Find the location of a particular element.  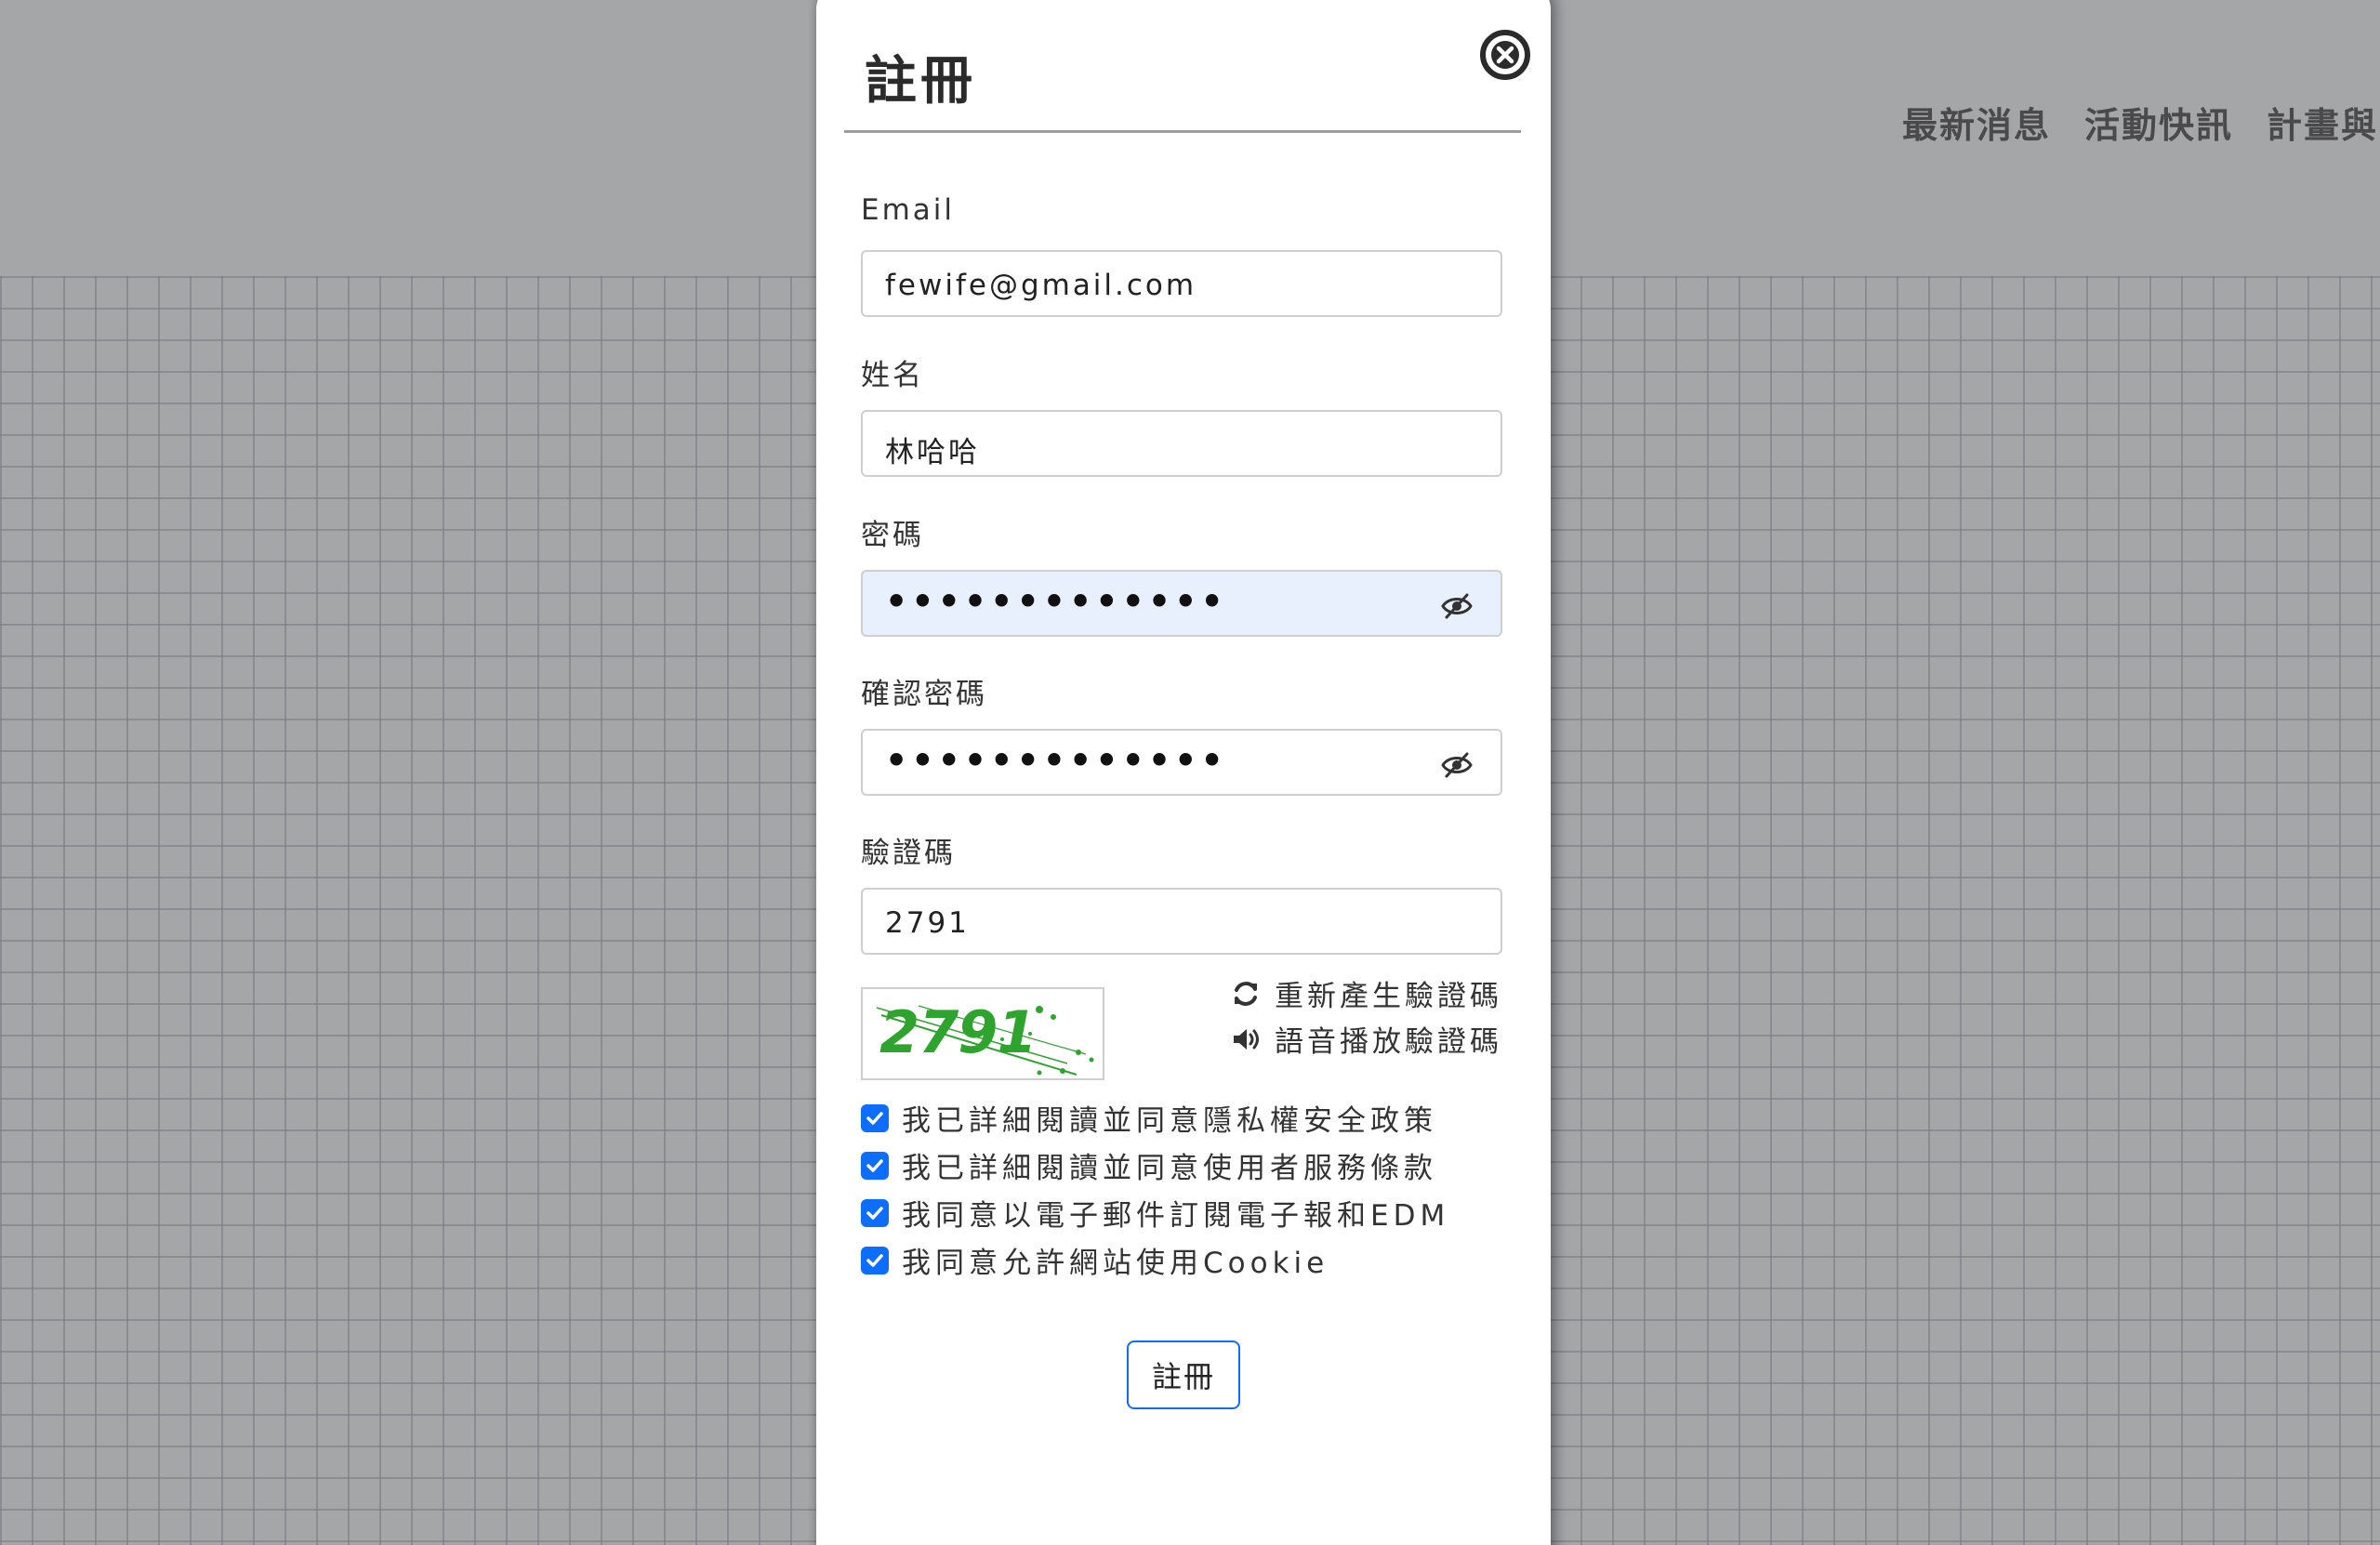

email-value: fewife@gmail.com is located at coordinates (1041, 286).